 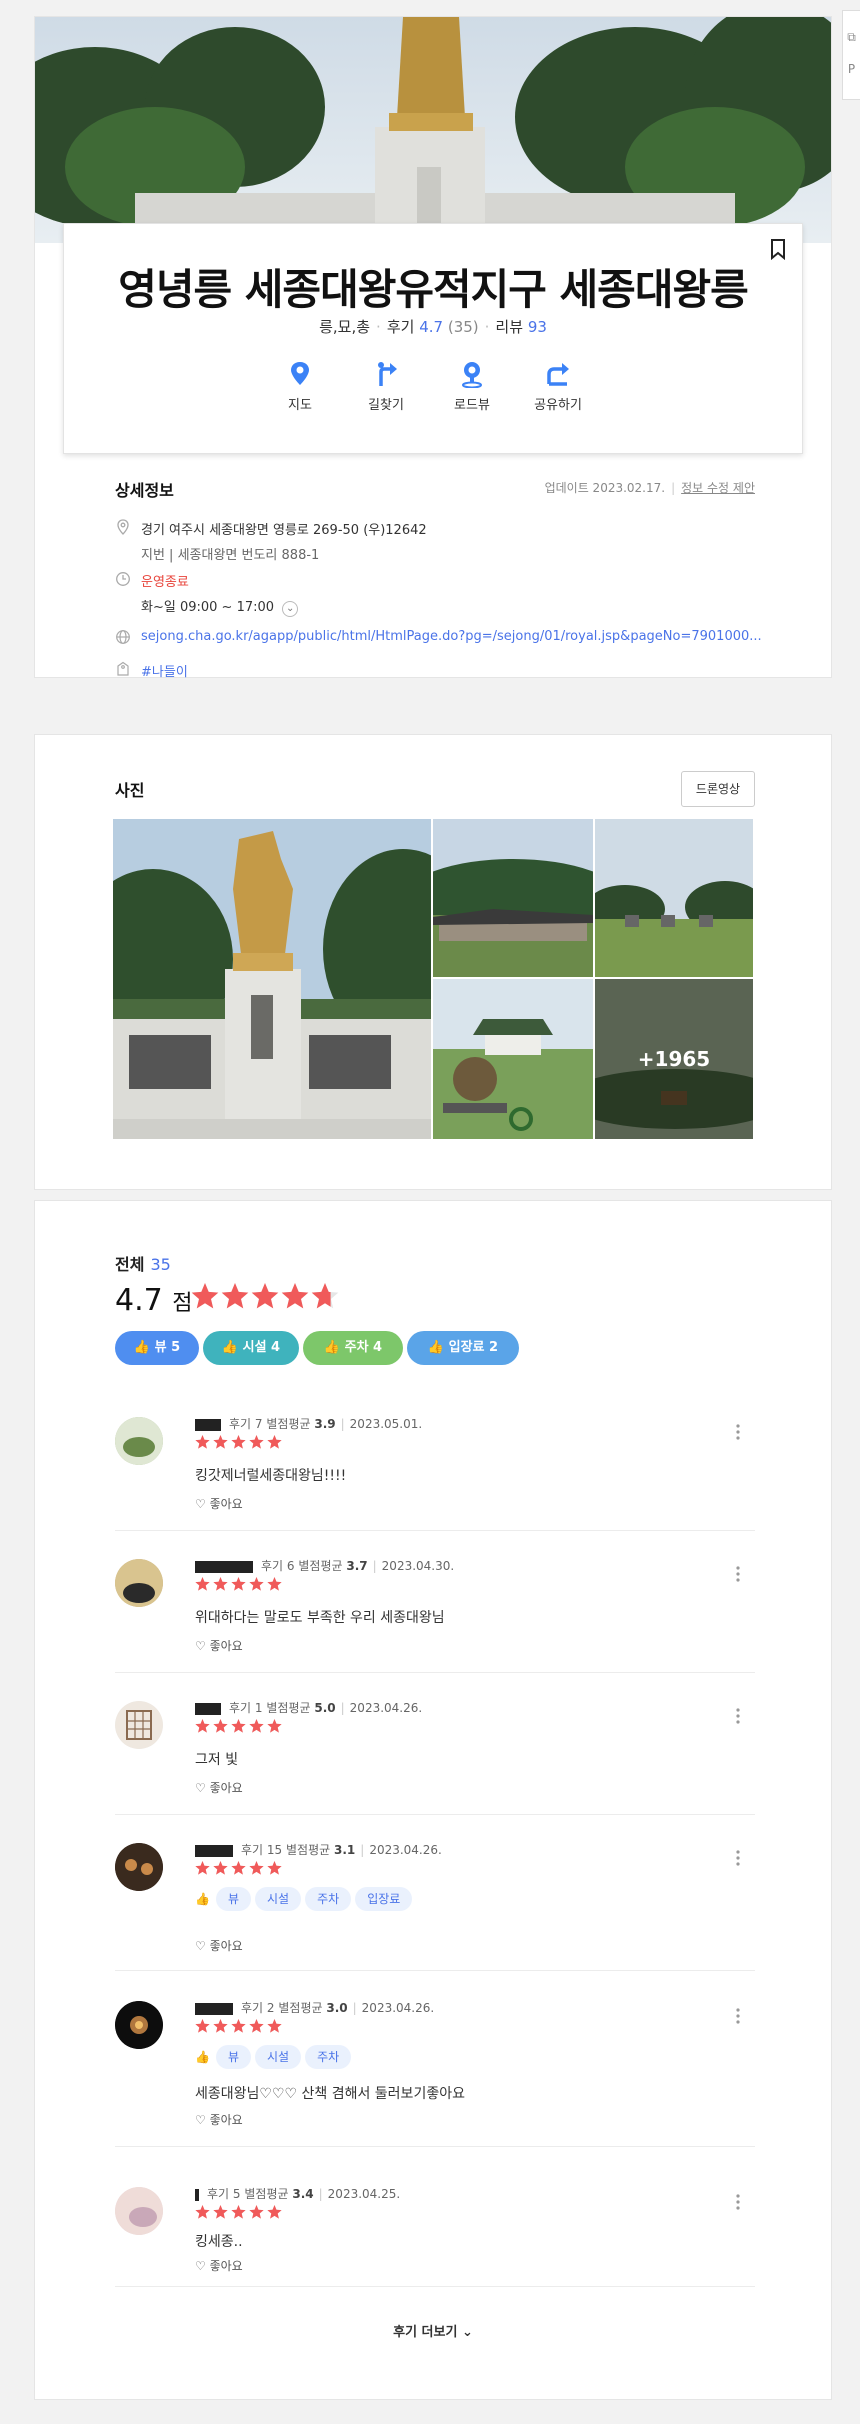 I want to click on map-button: 지도, so click(x=300, y=386).